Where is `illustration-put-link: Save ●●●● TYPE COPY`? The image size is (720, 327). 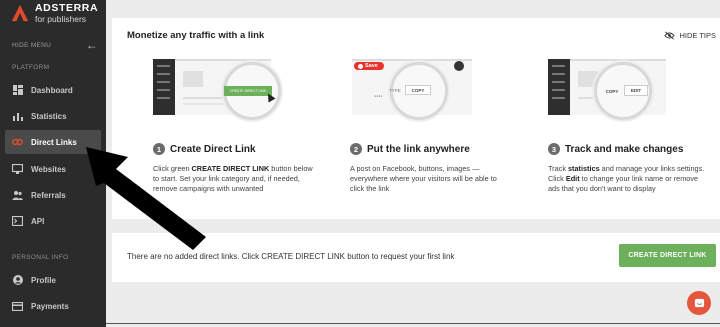
illustration-put-link: Save ●●●● TYPE COPY is located at coordinates (415, 94).